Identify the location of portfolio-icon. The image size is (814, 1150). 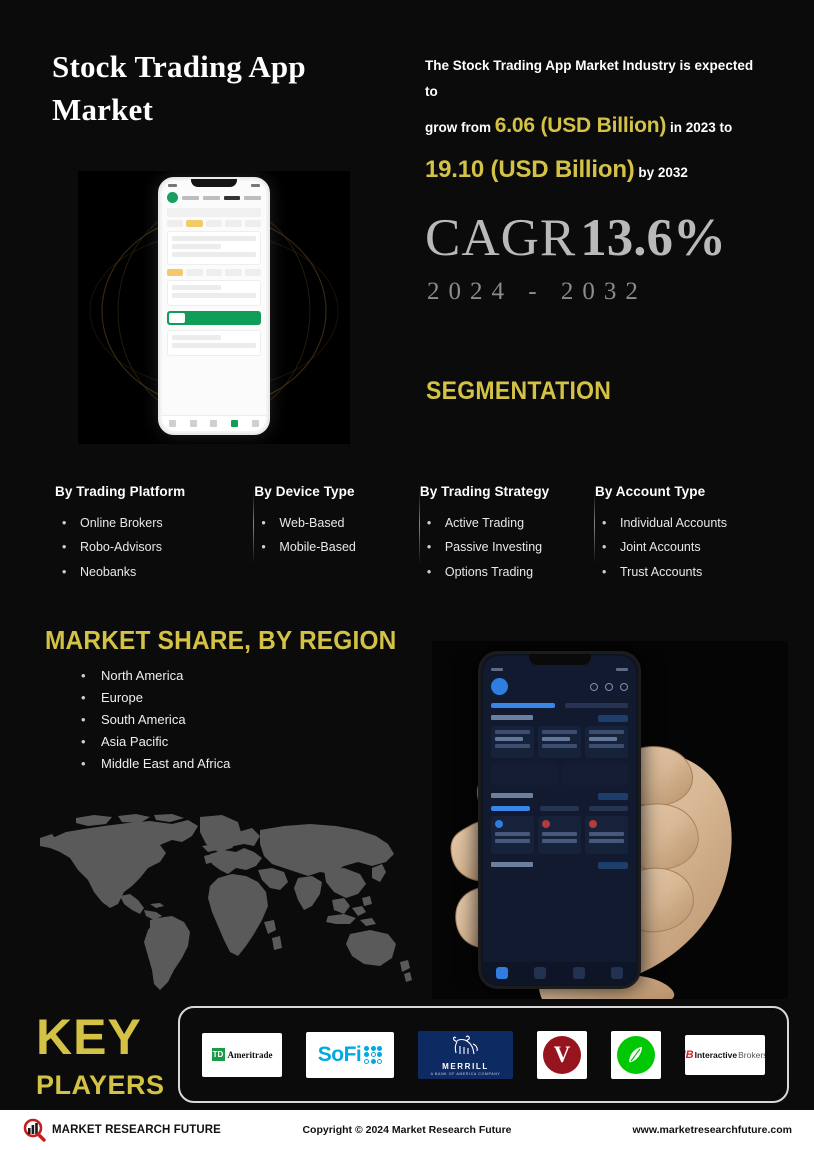
(235, 423).